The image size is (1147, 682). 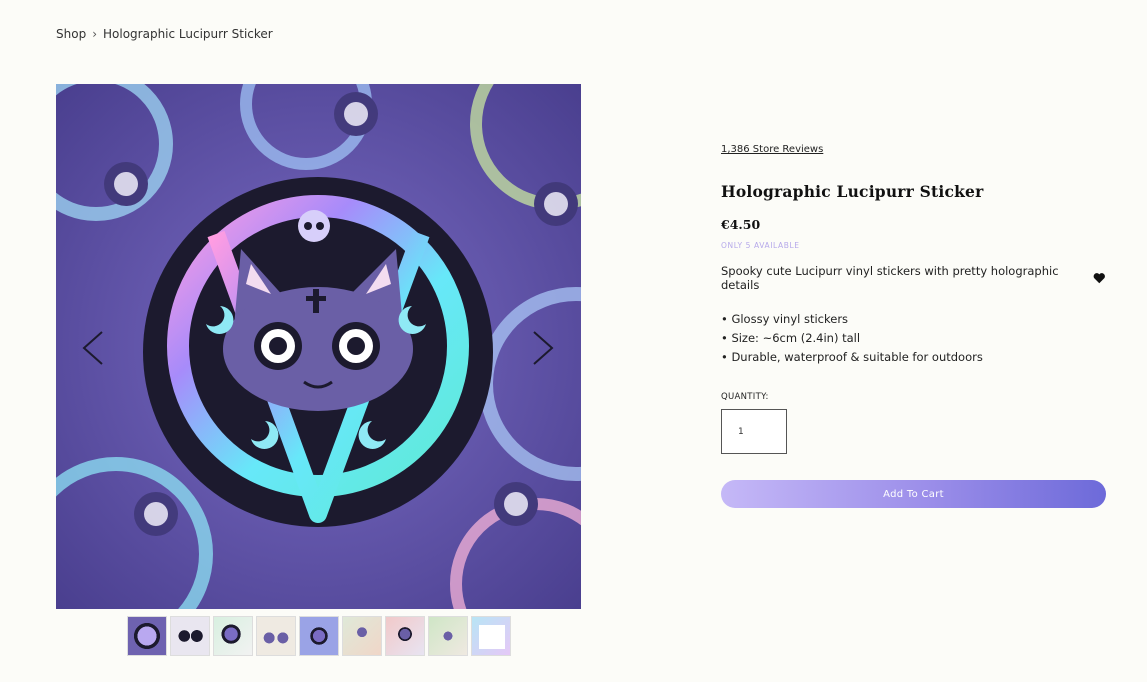 What do you see at coordinates (760, 245) in the screenshot?
I see `stock-status: ONLY 5 AVAILABLE` at bounding box center [760, 245].